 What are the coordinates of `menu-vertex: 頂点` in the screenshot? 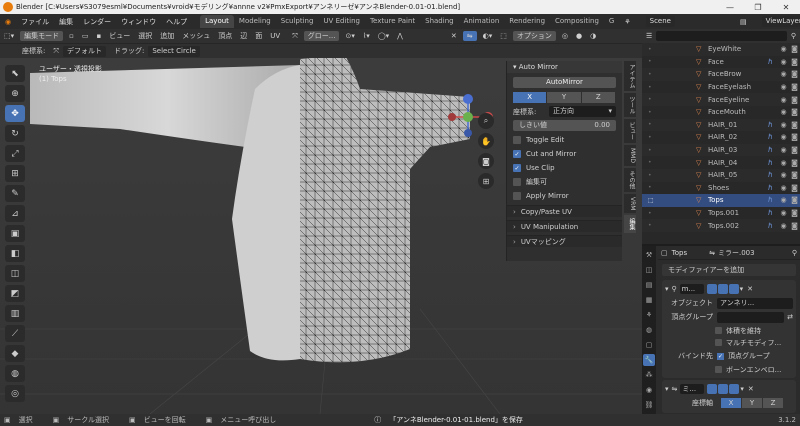 It's located at (225, 36).